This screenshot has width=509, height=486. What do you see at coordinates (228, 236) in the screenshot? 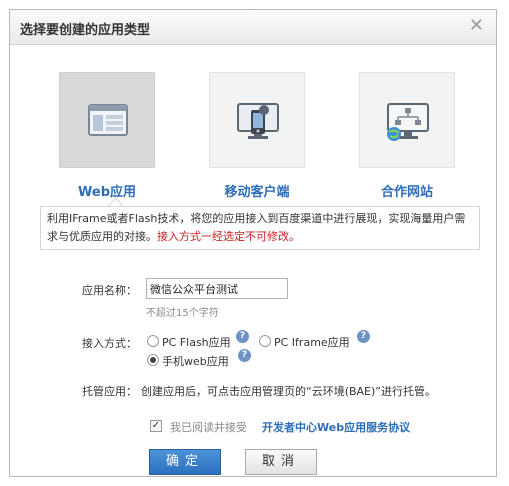
I see `description-warning: 接入方式一经选定不可修改。` at bounding box center [228, 236].